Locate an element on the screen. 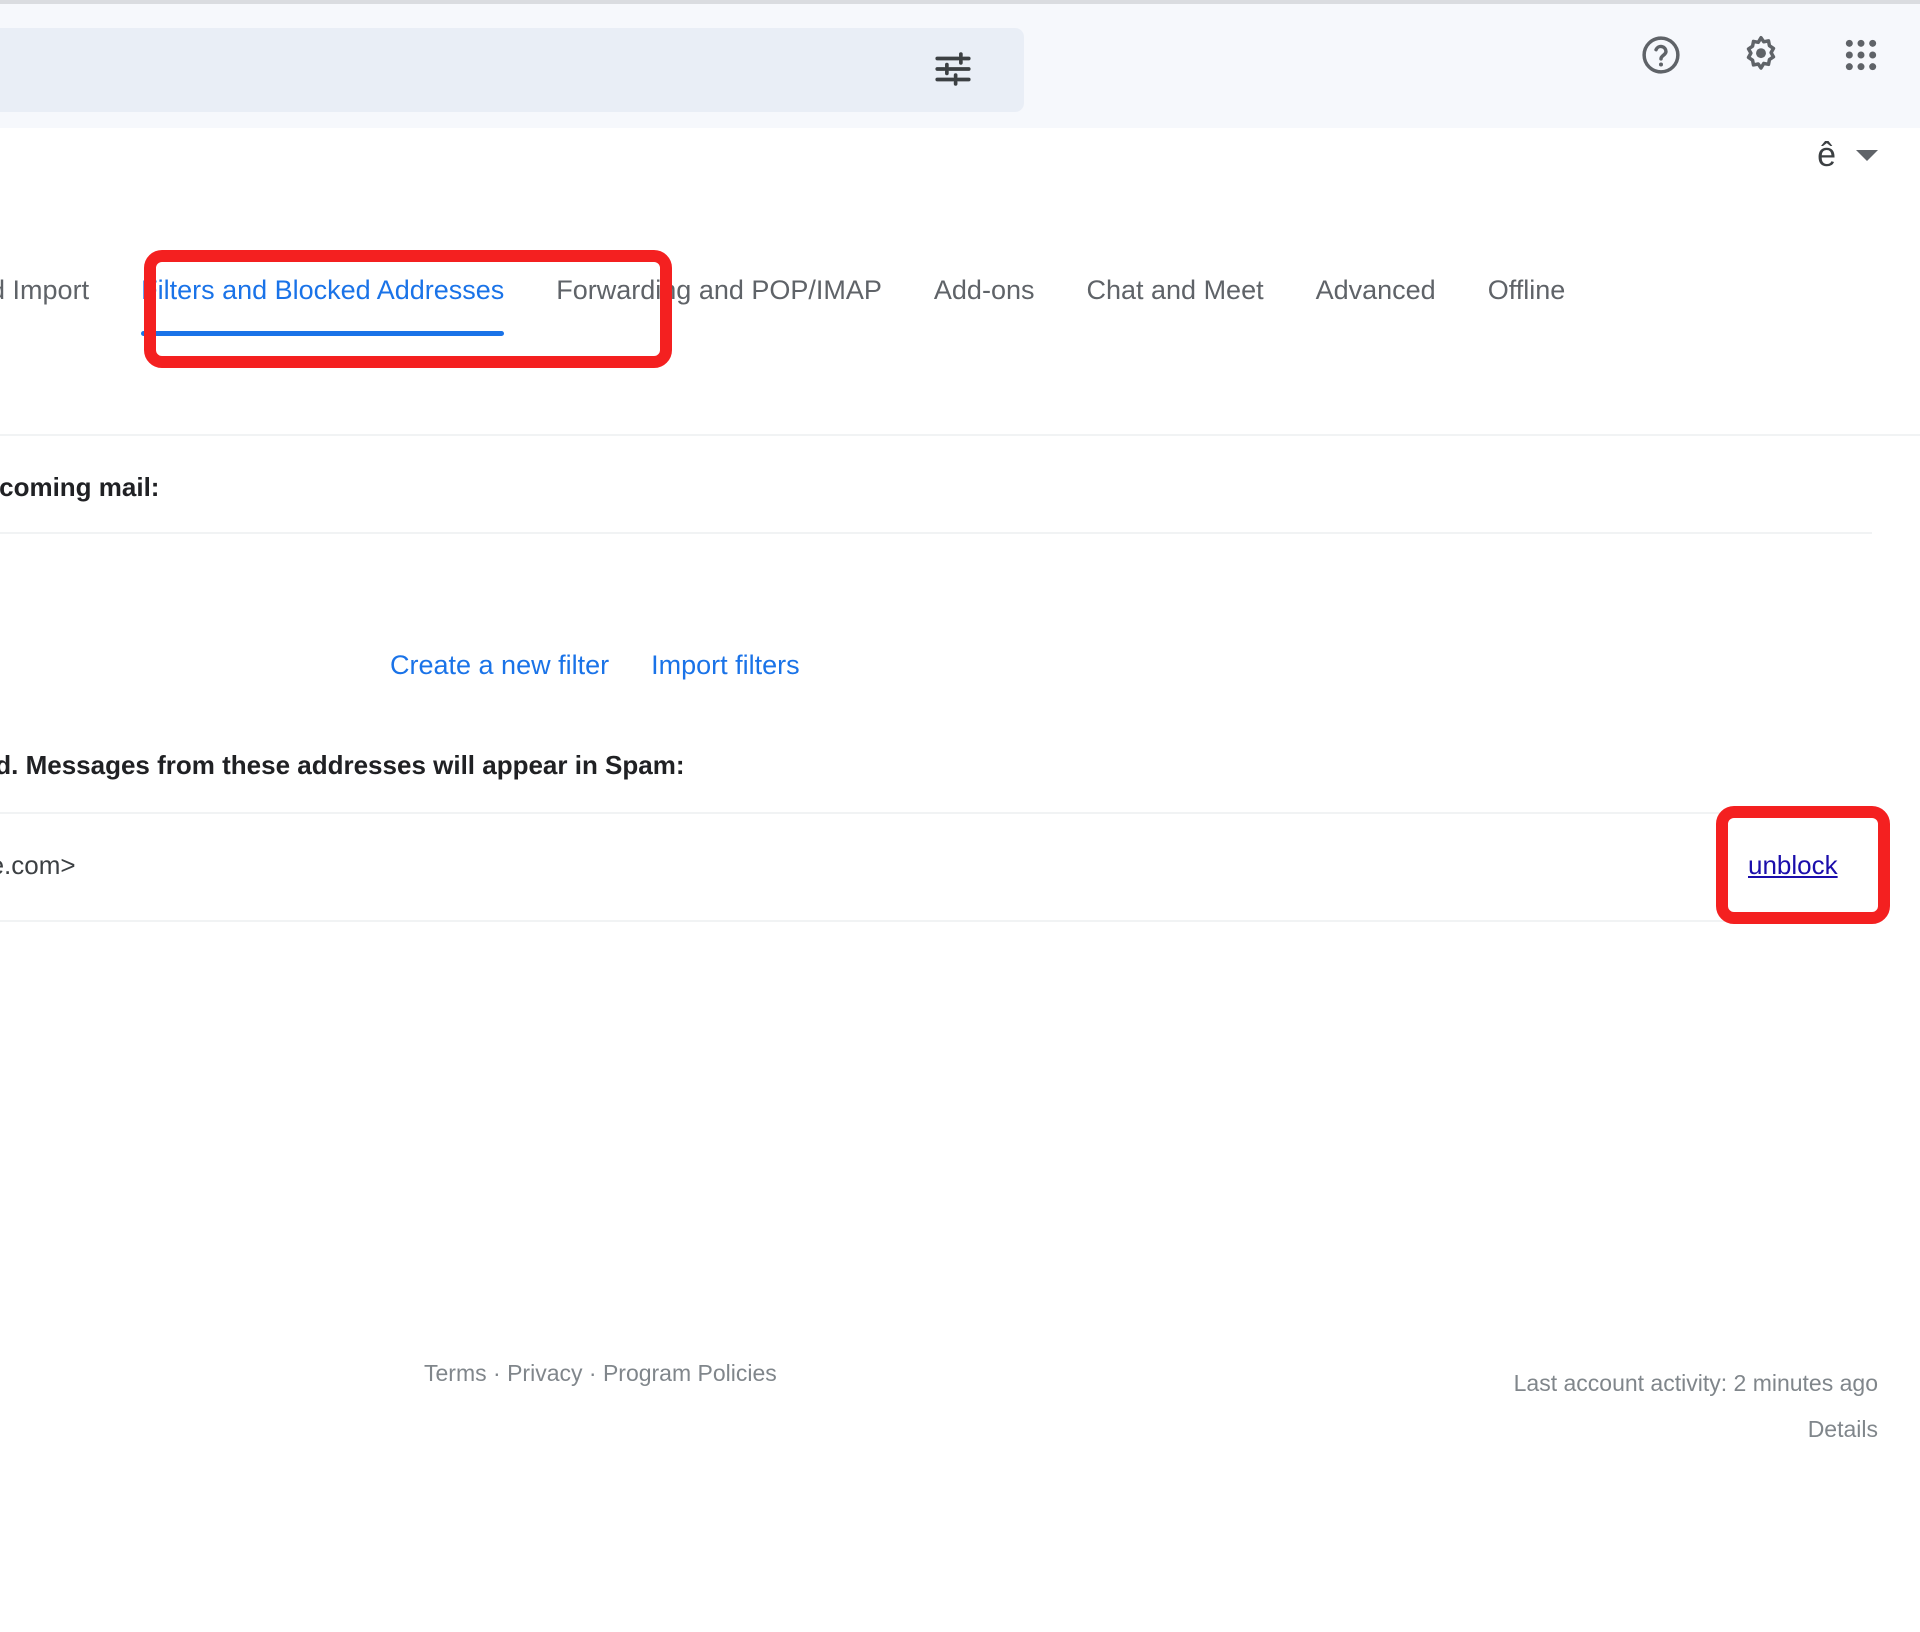  top-bar is located at coordinates (960, 64).